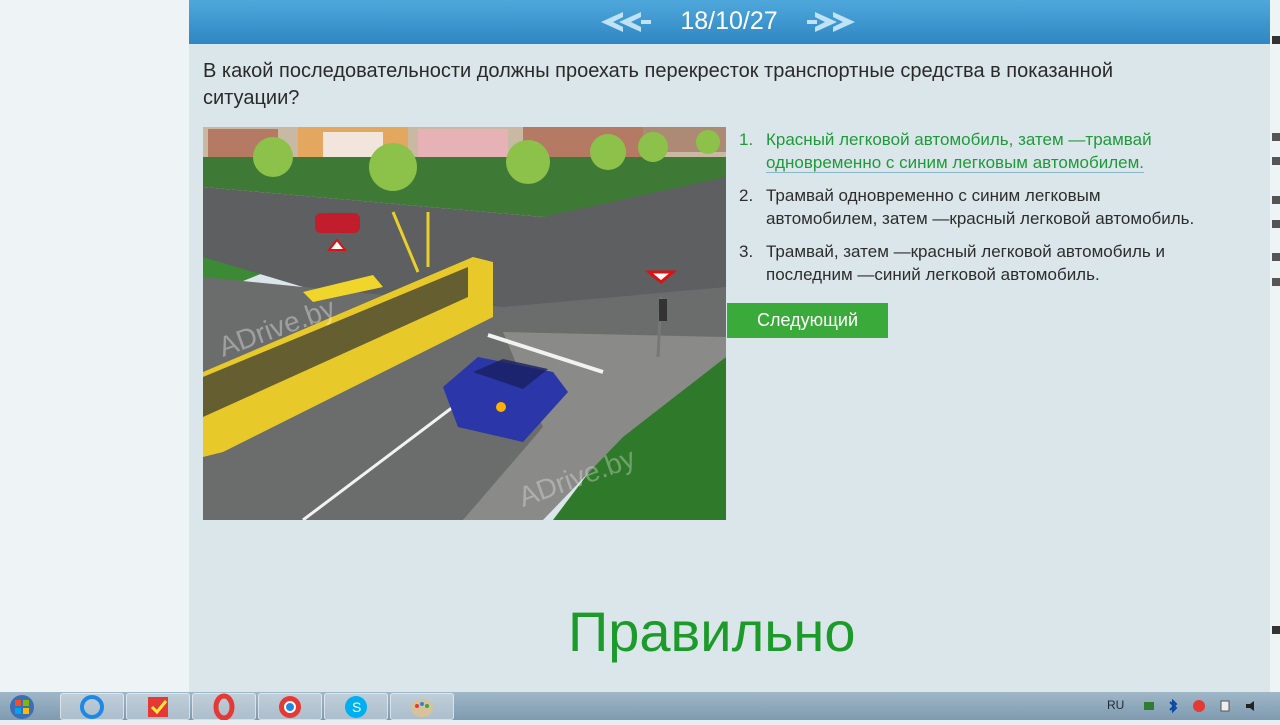  Describe the element at coordinates (663, 310) in the screenshot. I see `traffic-light` at that location.